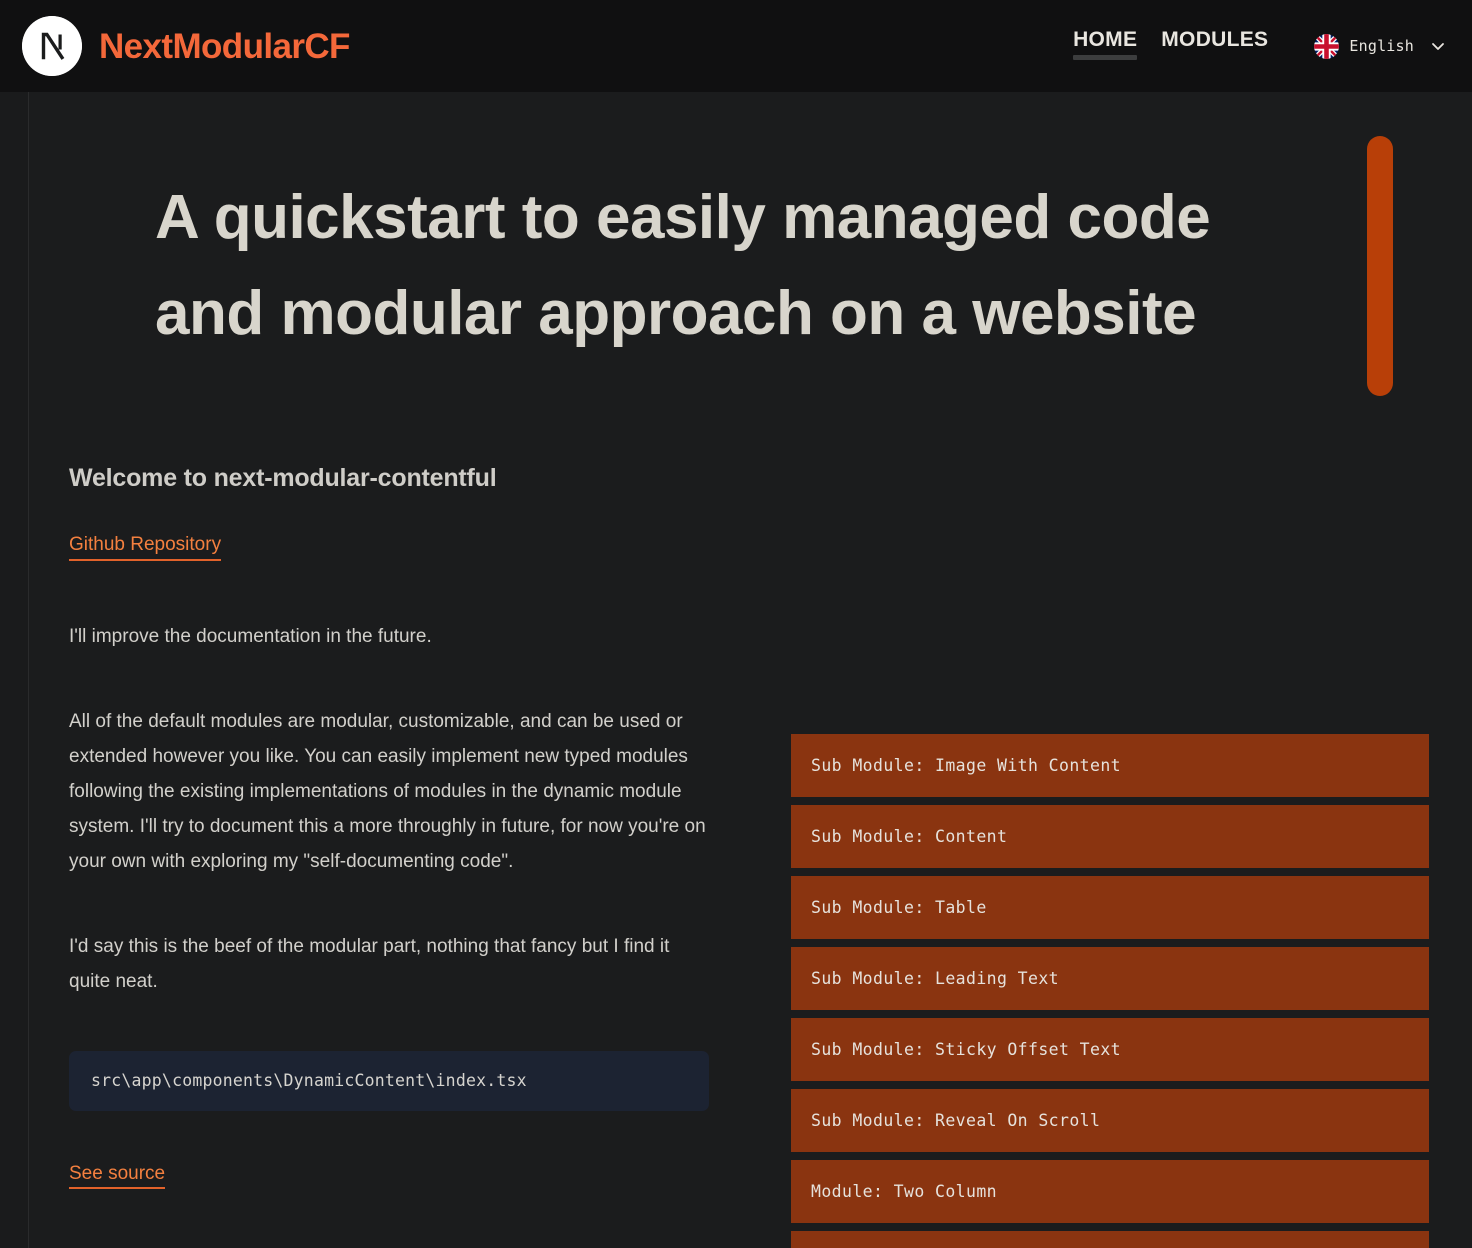 The height and width of the screenshot is (1248, 1472). I want to click on brand-logo-link: NextModularCF, so click(186, 46).